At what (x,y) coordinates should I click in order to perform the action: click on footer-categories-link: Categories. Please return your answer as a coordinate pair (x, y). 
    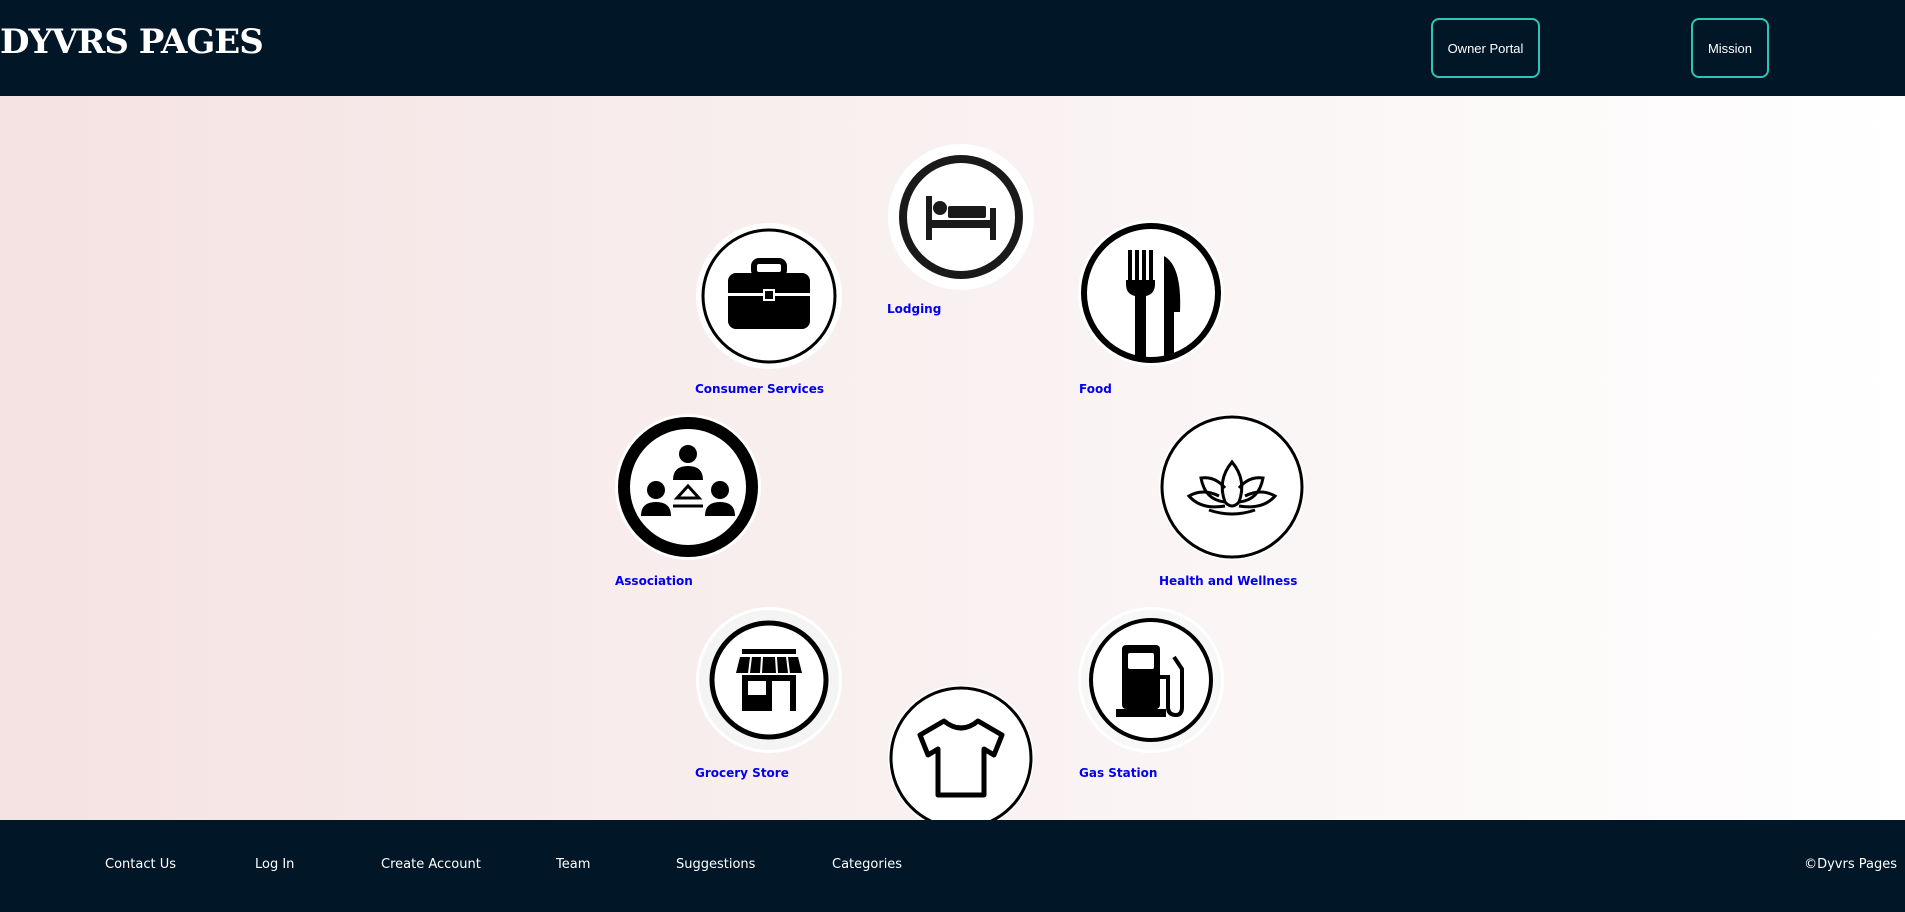
    Looking at the image, I should click on (867, 864).